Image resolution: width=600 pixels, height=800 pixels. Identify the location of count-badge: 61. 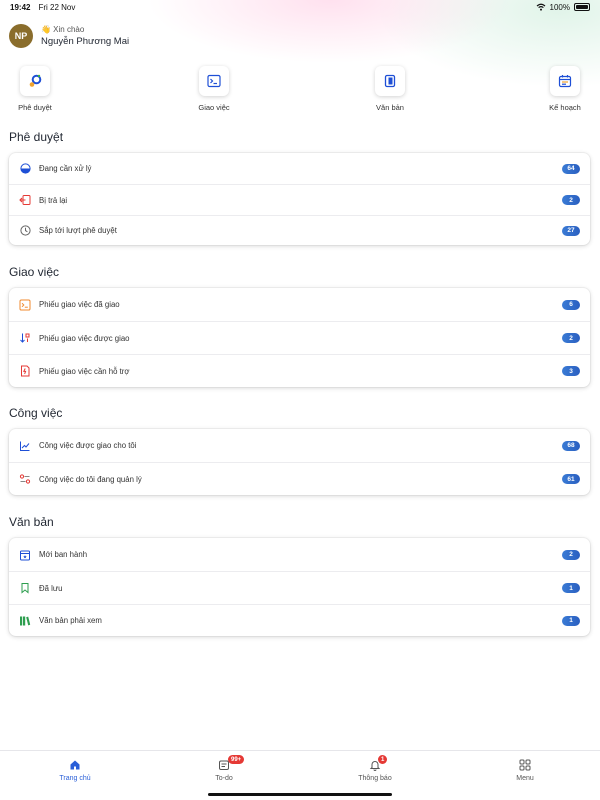
(571, 479).